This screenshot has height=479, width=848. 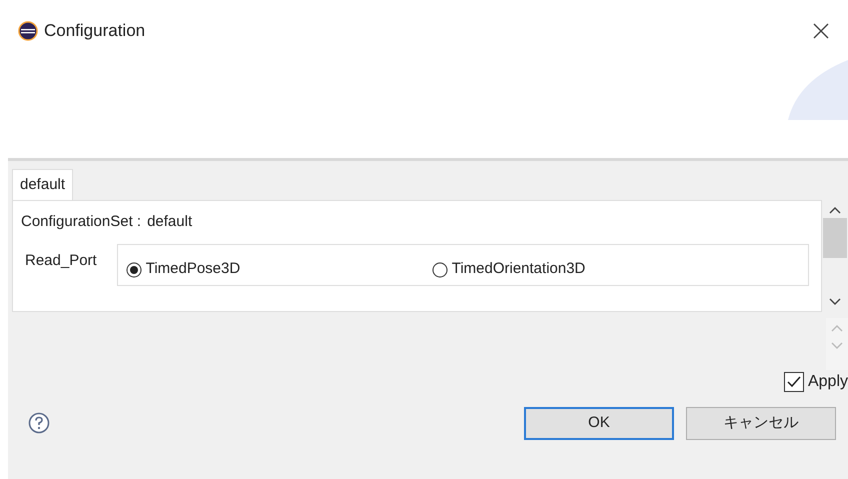 I want to click on configuration-set-label: ConfigurationSet :, so click(x=81, y=222).